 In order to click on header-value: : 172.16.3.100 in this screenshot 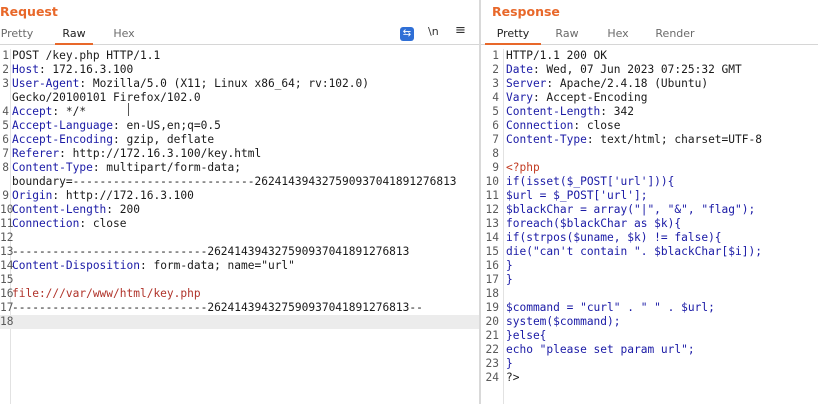, I will do `click(86, 69)`.